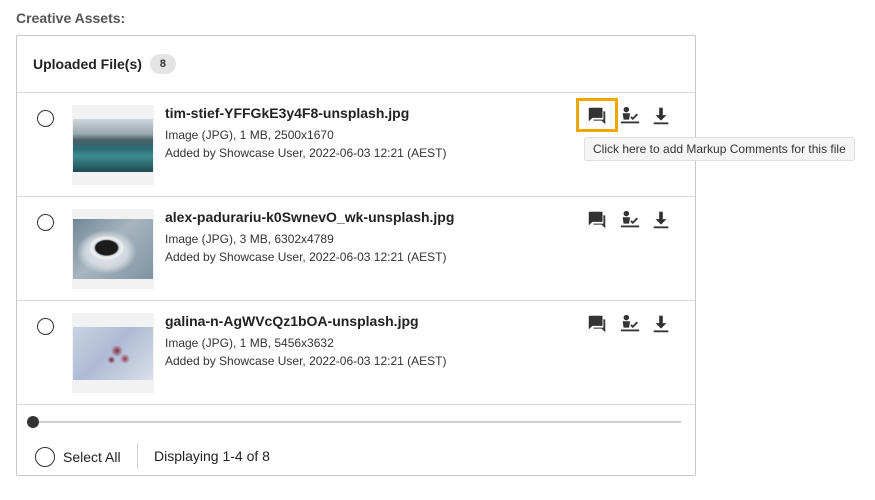  I want to click on file-meta: Image (JPG), 1 MB, 5456x3632, so click(249, 343).